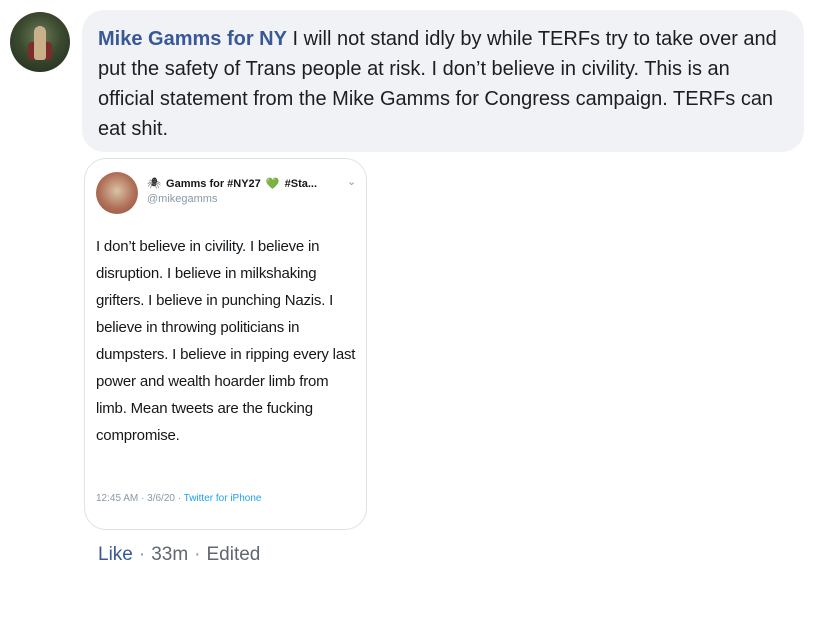 The image size is (823, 640). What do you see at coordinates (117, 193) in the screenshot?
I see `tweet-avatar` at bounding box center [117, 193].